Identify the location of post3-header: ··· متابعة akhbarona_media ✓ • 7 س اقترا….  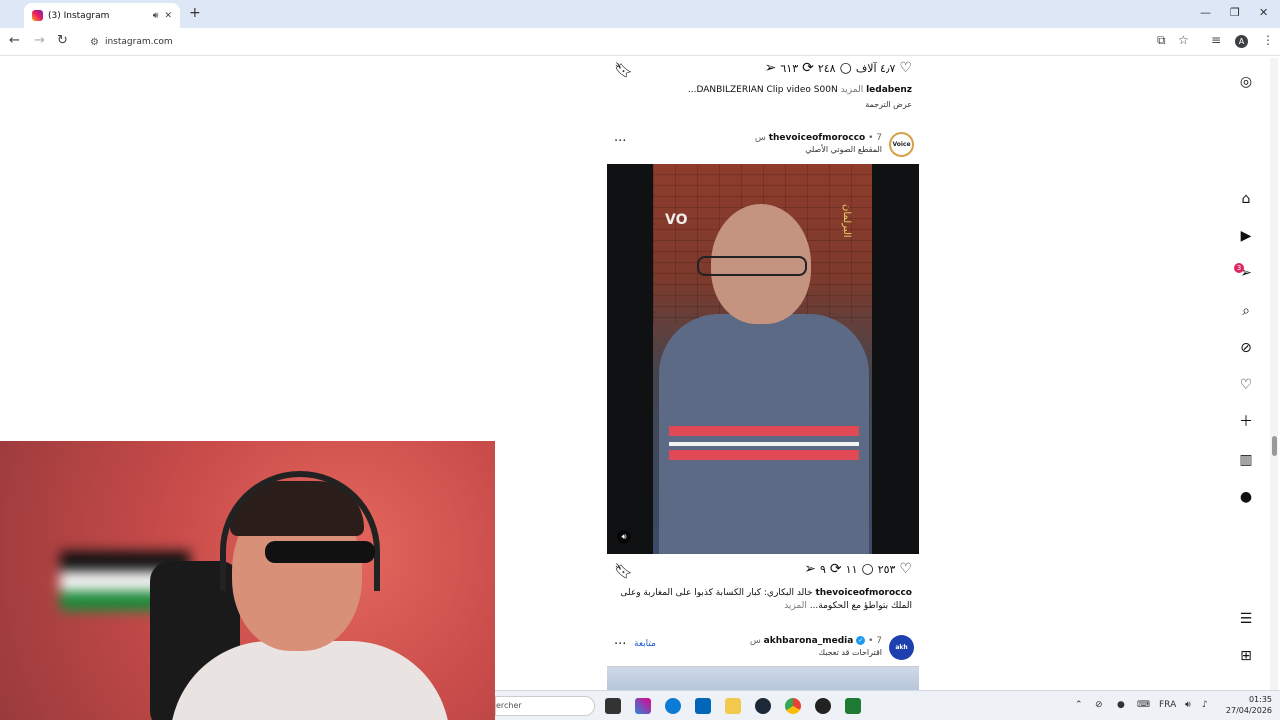
(760, 648).